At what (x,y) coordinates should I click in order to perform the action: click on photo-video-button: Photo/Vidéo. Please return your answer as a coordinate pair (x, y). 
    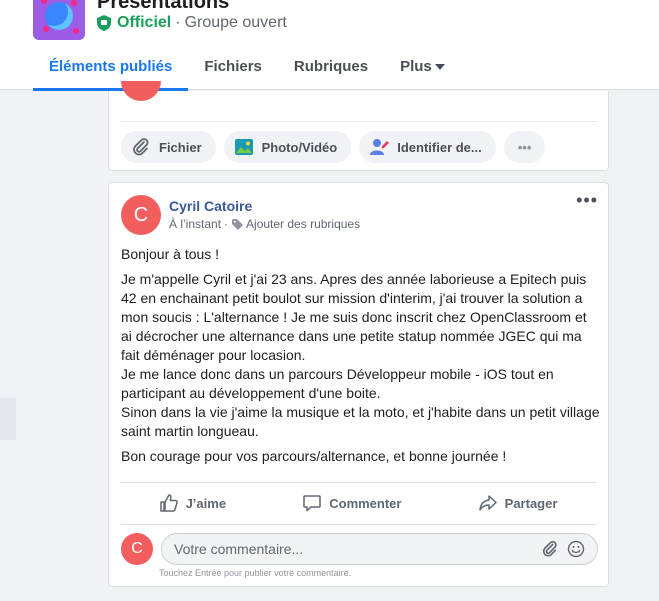
    Looking at the image, I should click on (287, 147).